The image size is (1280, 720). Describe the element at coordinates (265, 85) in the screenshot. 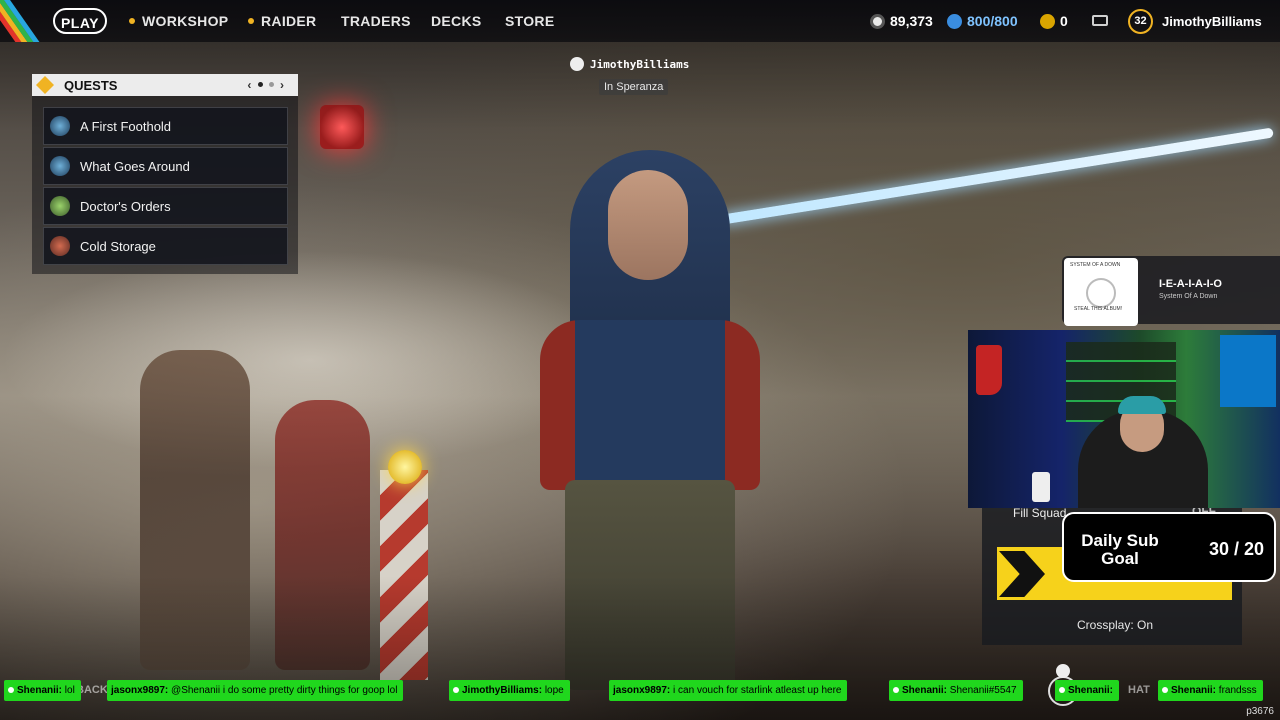

I see `quests-pager: ‹ ›` at that location.